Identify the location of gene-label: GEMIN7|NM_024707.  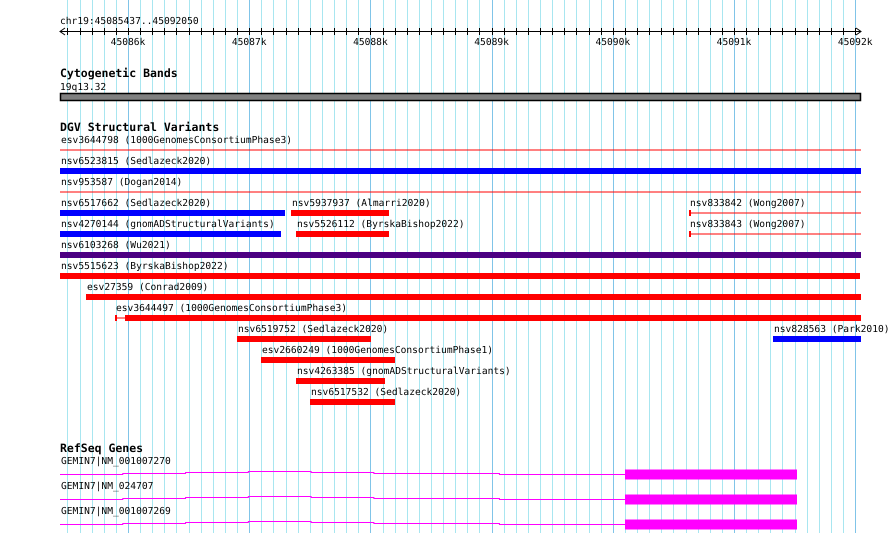
(107, 486).